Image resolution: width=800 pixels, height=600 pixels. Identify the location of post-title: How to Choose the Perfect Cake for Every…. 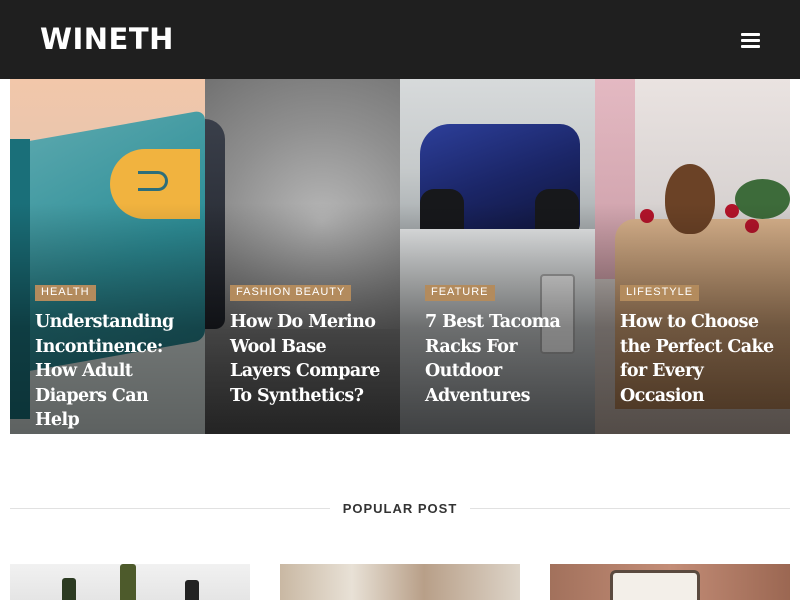
(700, 359).